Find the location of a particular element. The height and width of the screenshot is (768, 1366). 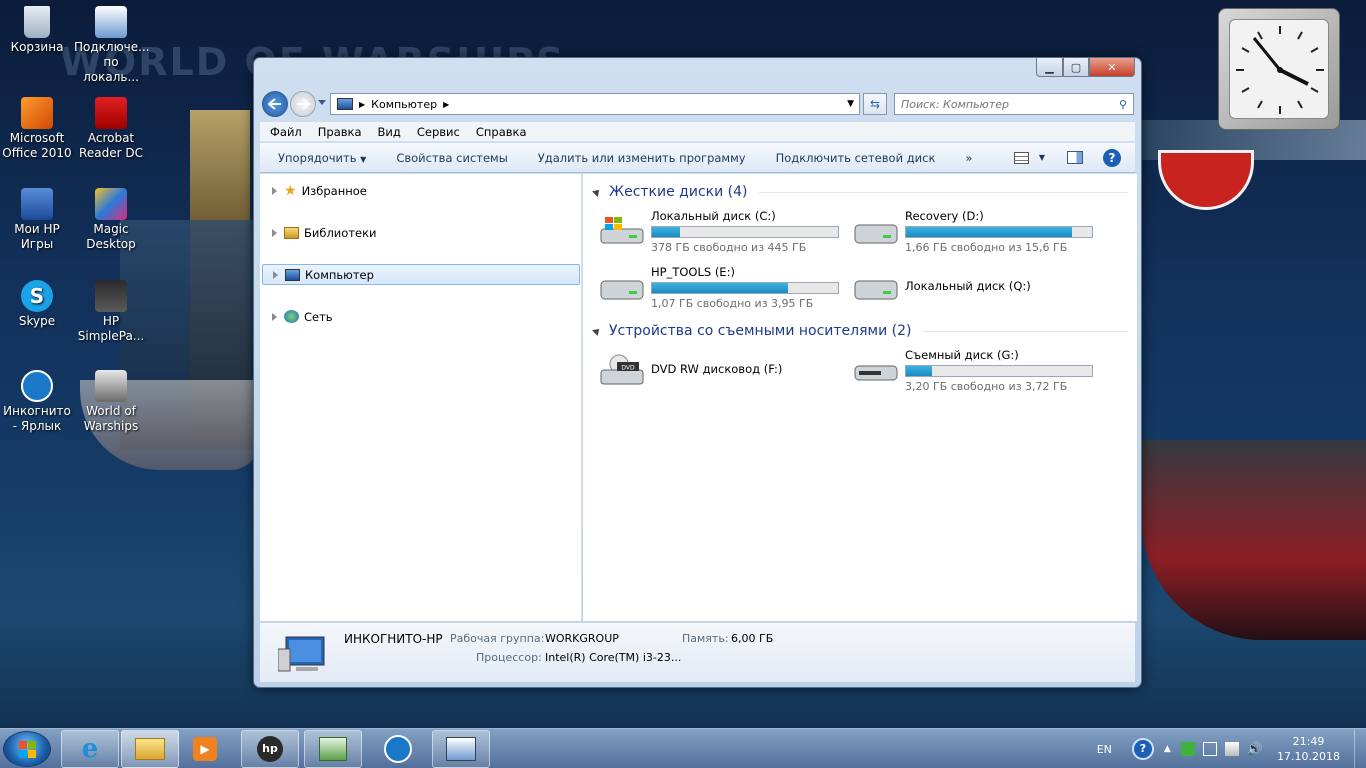

close-icon: ✕ is located at coordinates (1112, 67).